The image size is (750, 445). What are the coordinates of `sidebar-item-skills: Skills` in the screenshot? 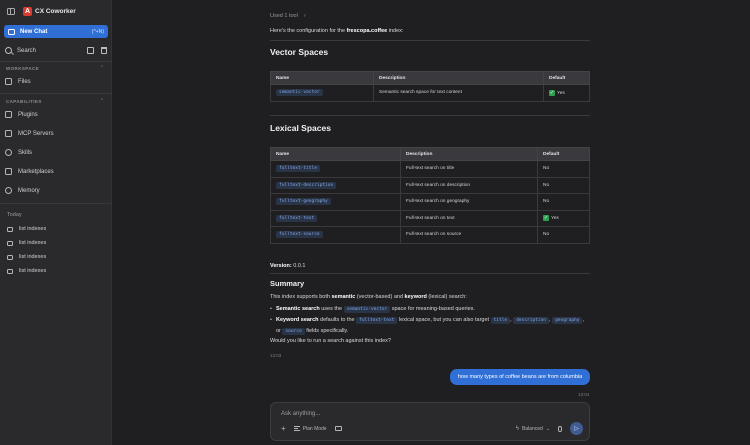 It's located at (55, 152).